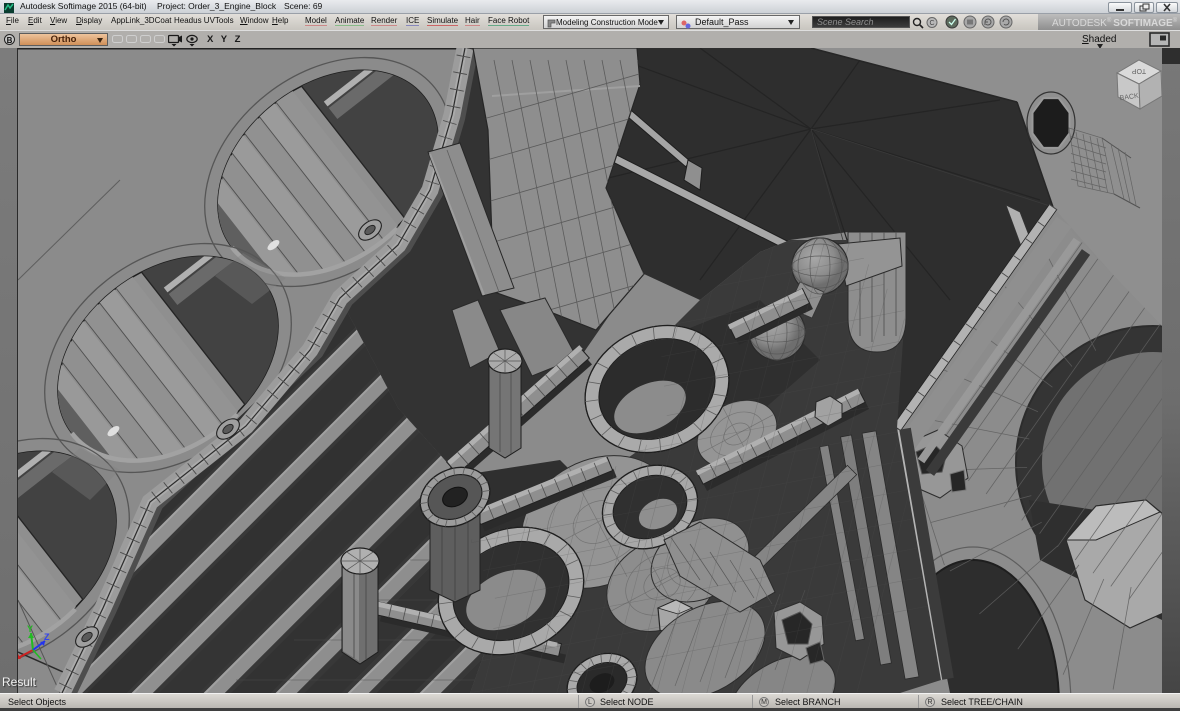 The image size is (1180, 711). Describe the element at coordinates (931, 23) in the screenshot. I see `svg-text: C` at that location.